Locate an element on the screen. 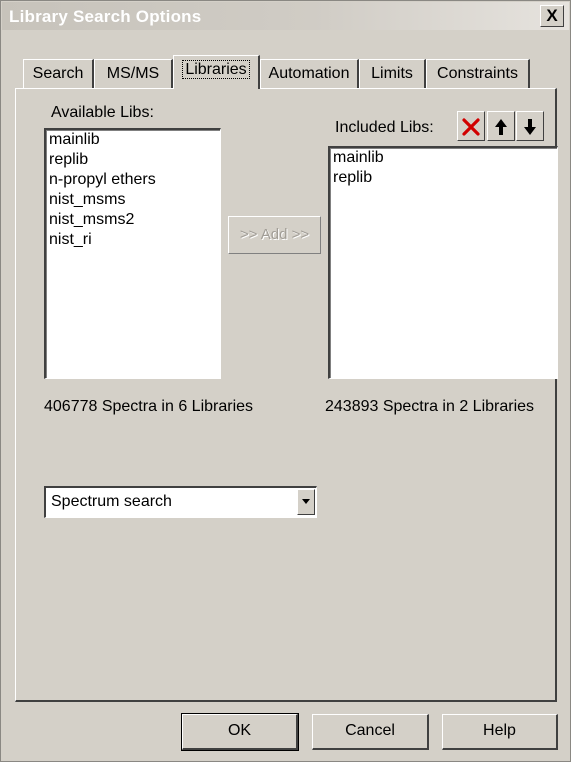 The height and width of the screenshot is (762, 571). tab-search: Search is located at coordinates (58, 73).